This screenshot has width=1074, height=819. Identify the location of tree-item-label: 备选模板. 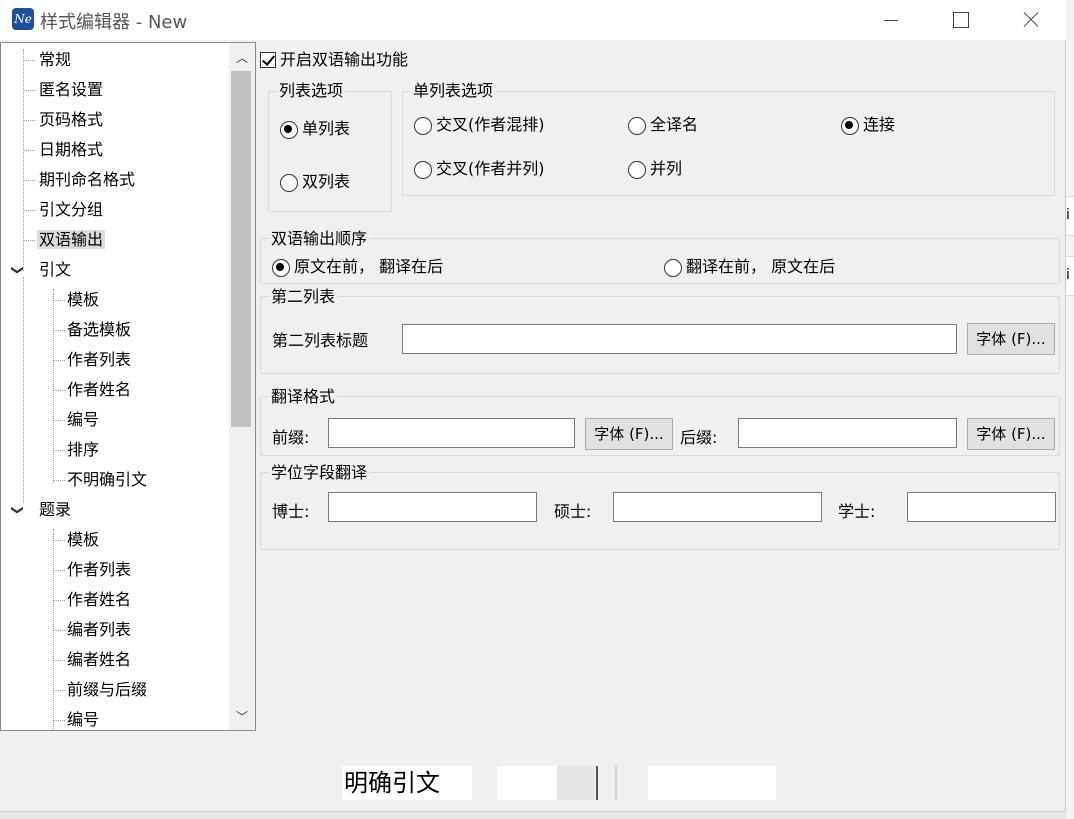
(99, 329).